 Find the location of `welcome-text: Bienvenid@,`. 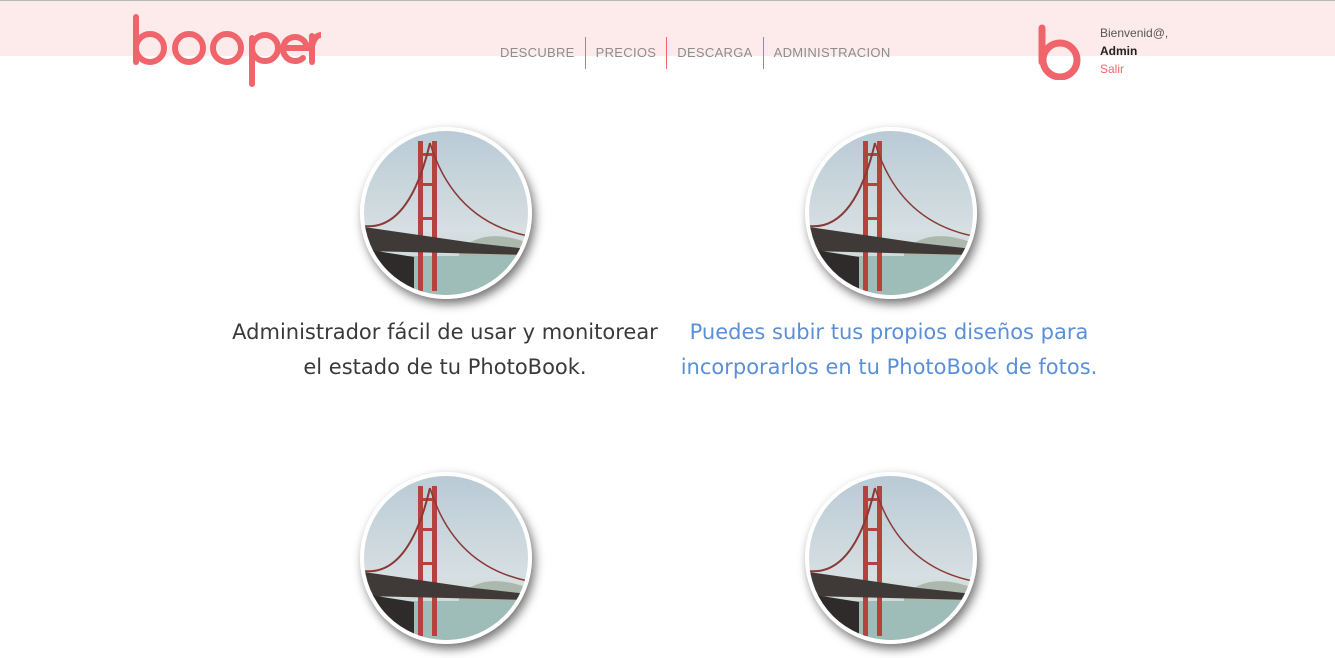

welcome-text: Bienvenid@, is located at coordinates (1134, 33).